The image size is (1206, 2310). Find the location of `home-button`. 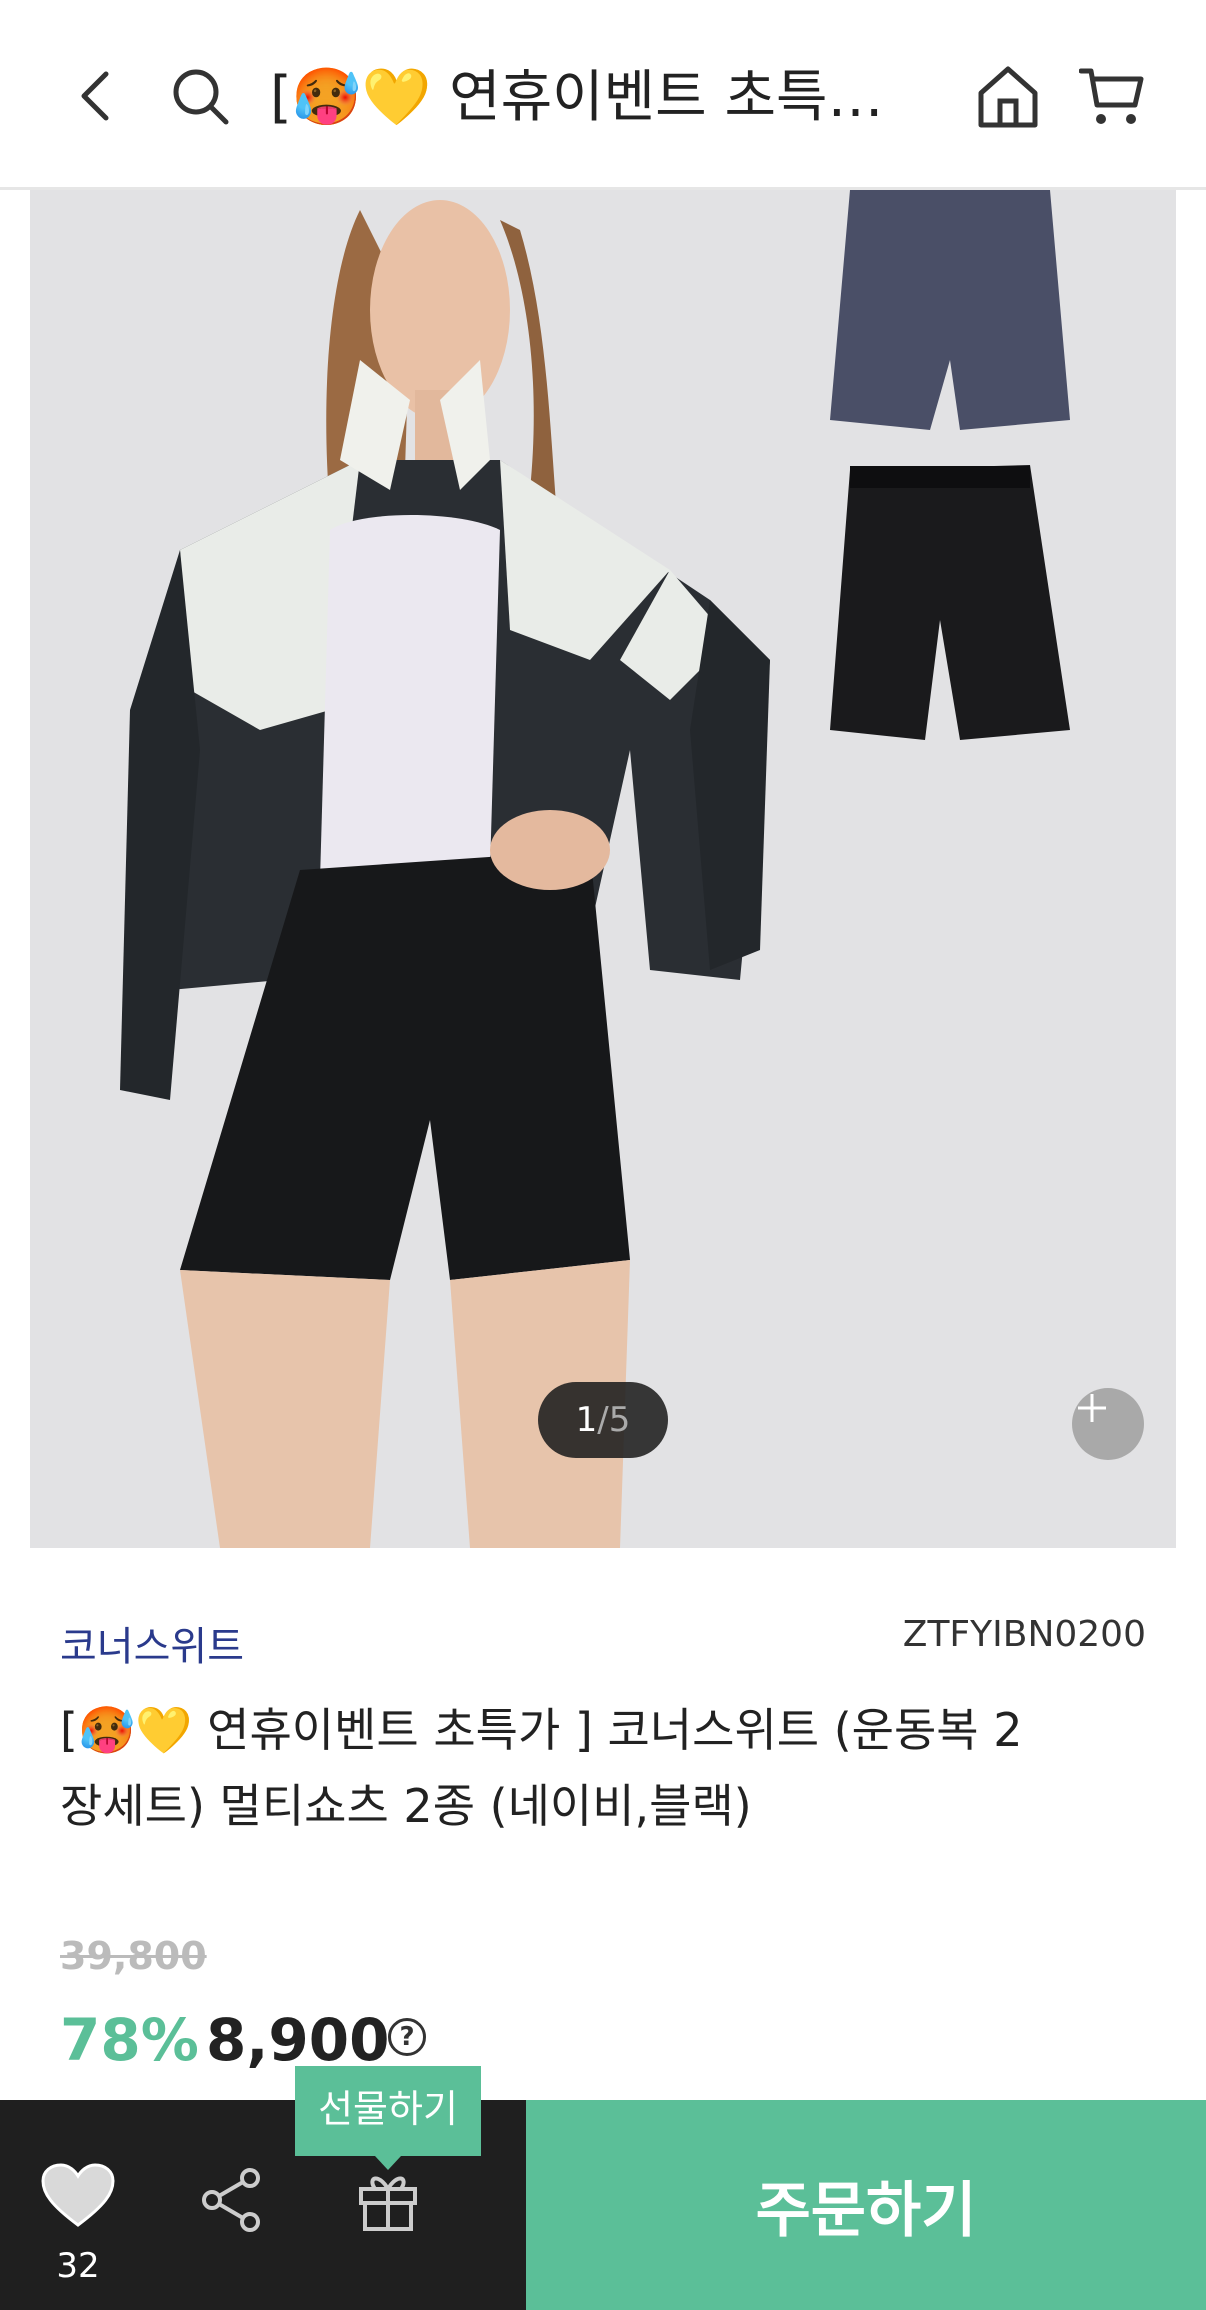

home-button is located at coordinates (1008, 96).